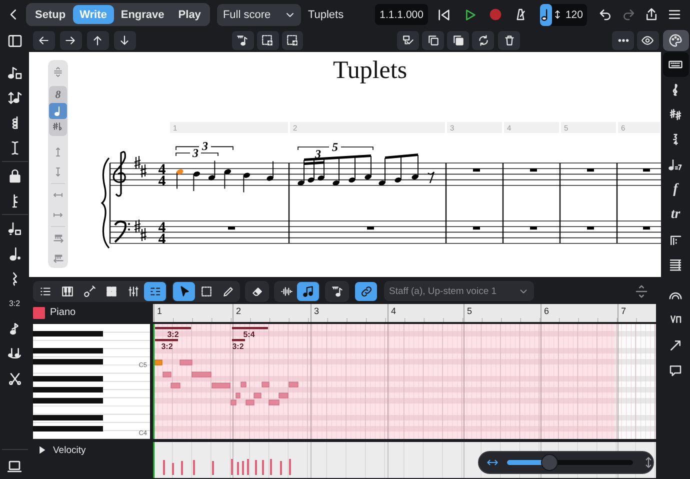 This screenshot has width=690, height=479. Describe the element at coordinates (189, 14) in the screenshot. I see `mode-tab: Play` at that location.